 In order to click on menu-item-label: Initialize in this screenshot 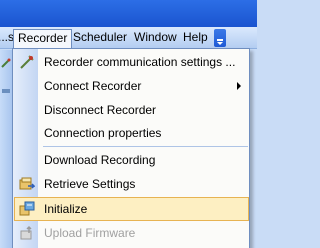, I will do `click(66, 209)`.